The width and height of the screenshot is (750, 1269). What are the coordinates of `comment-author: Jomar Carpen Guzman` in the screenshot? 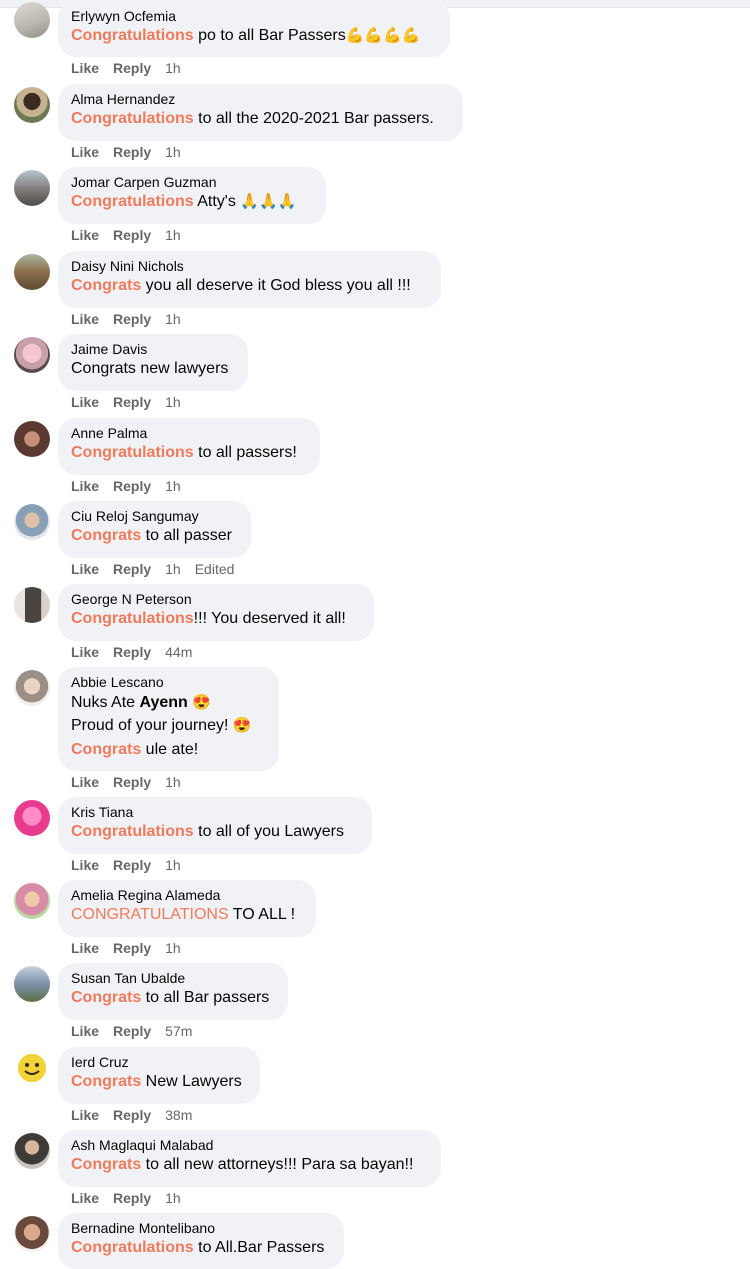 It's located at (192, 182).